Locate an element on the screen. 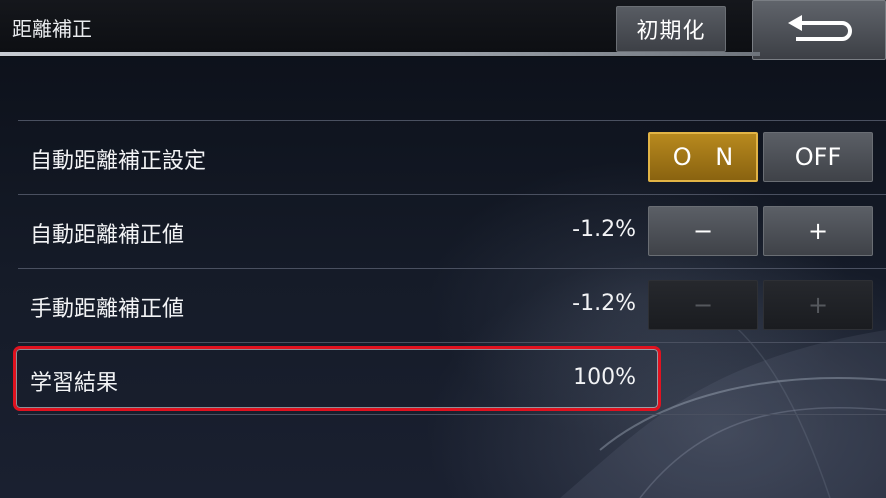 This screenshot has height=498, width=886. on-button: O N is located at coordinates (703, 157).